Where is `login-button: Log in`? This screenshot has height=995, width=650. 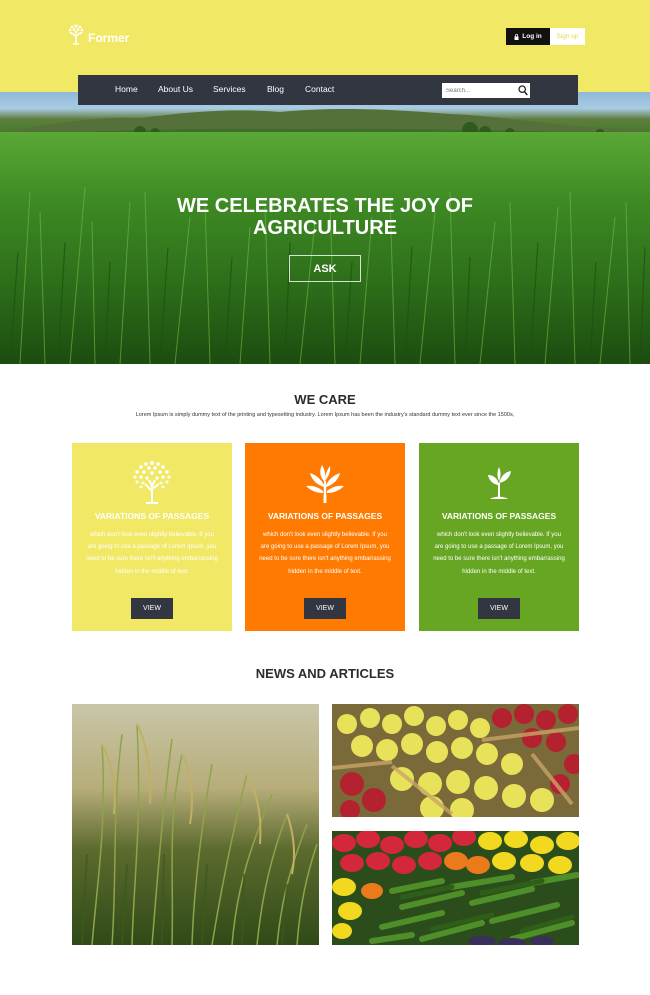
login-button: Log in is located at coordinates (528, 36).